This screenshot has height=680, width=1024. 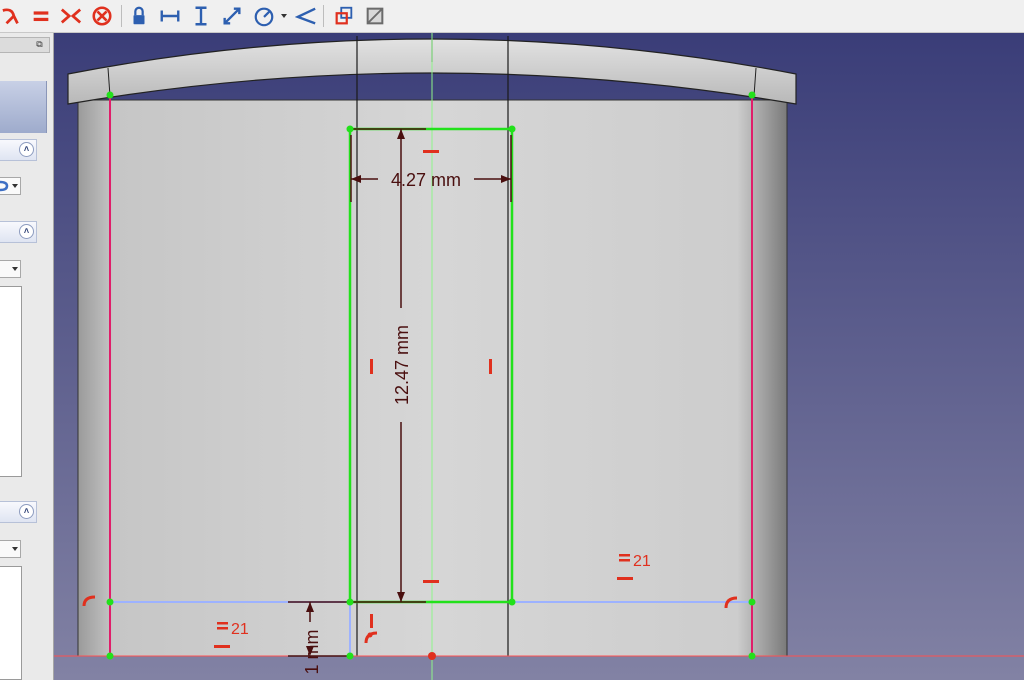 What do you see at coordinates (402, 365) in the screenshot?
I see `dimension-height-label: 12.47 mm` at bounding box center [402, 365].